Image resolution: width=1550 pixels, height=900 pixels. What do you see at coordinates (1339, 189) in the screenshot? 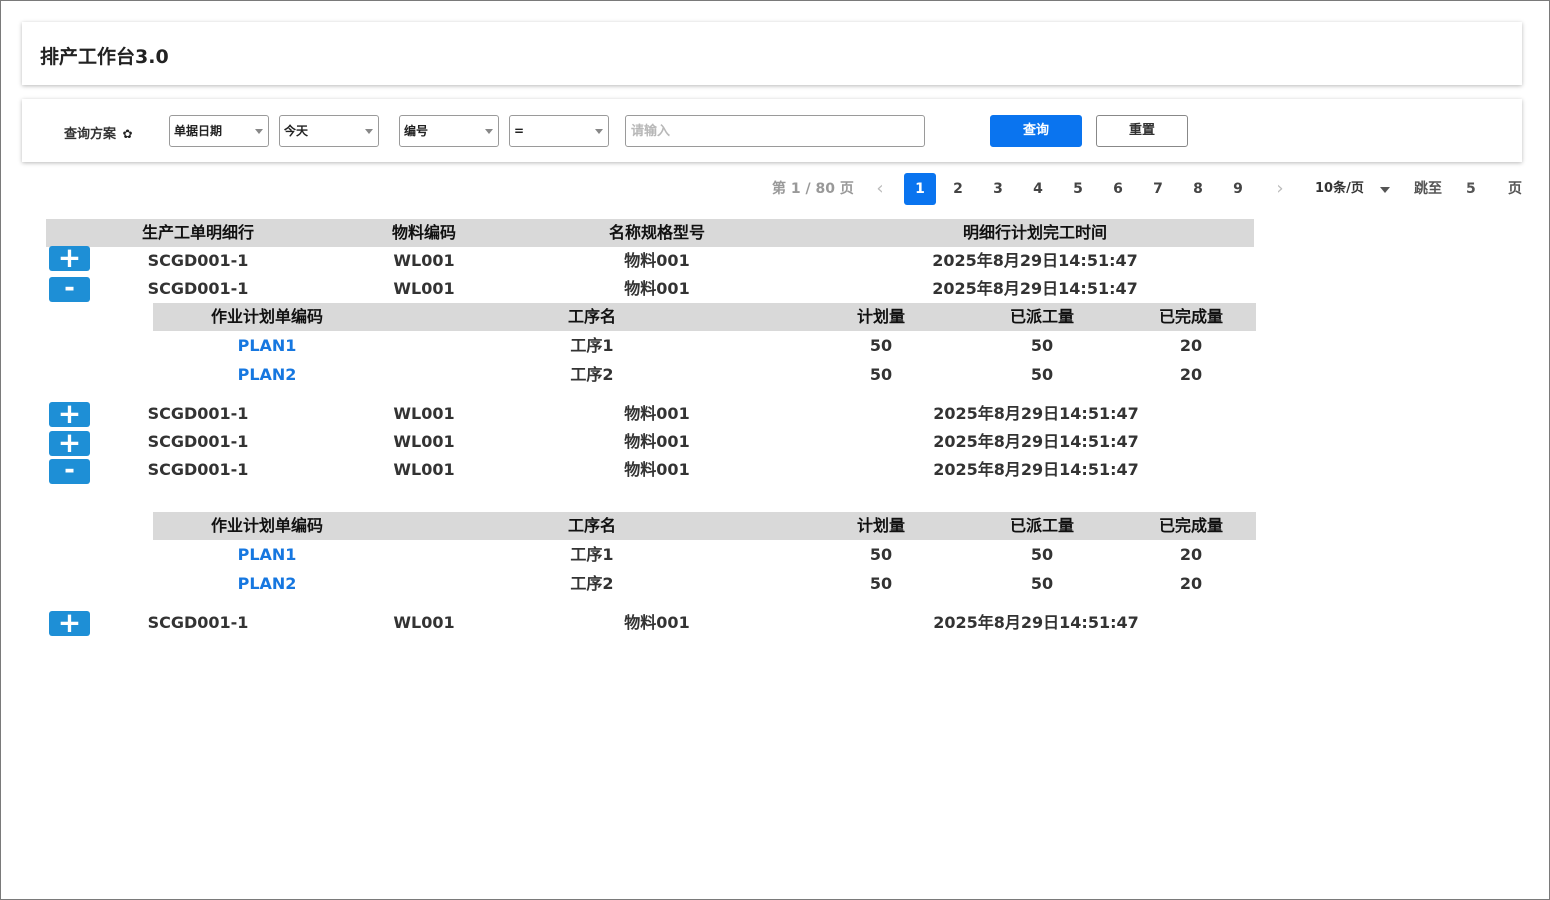
I see `page-size-select: 10条/页` at bounding box center [1339, 189].